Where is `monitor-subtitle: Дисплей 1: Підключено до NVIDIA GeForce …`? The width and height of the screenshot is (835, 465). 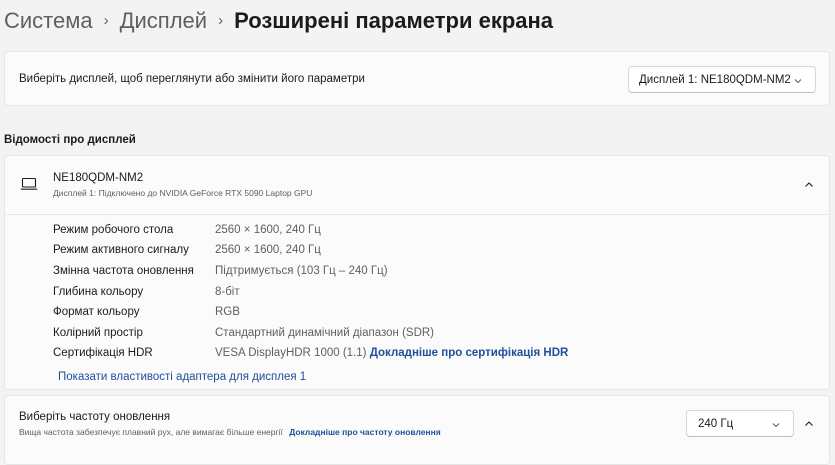
monitor-subtitle: Дисплей 1: Підключено до NVIDIA GeForce … is located at coordinates (183, 193).